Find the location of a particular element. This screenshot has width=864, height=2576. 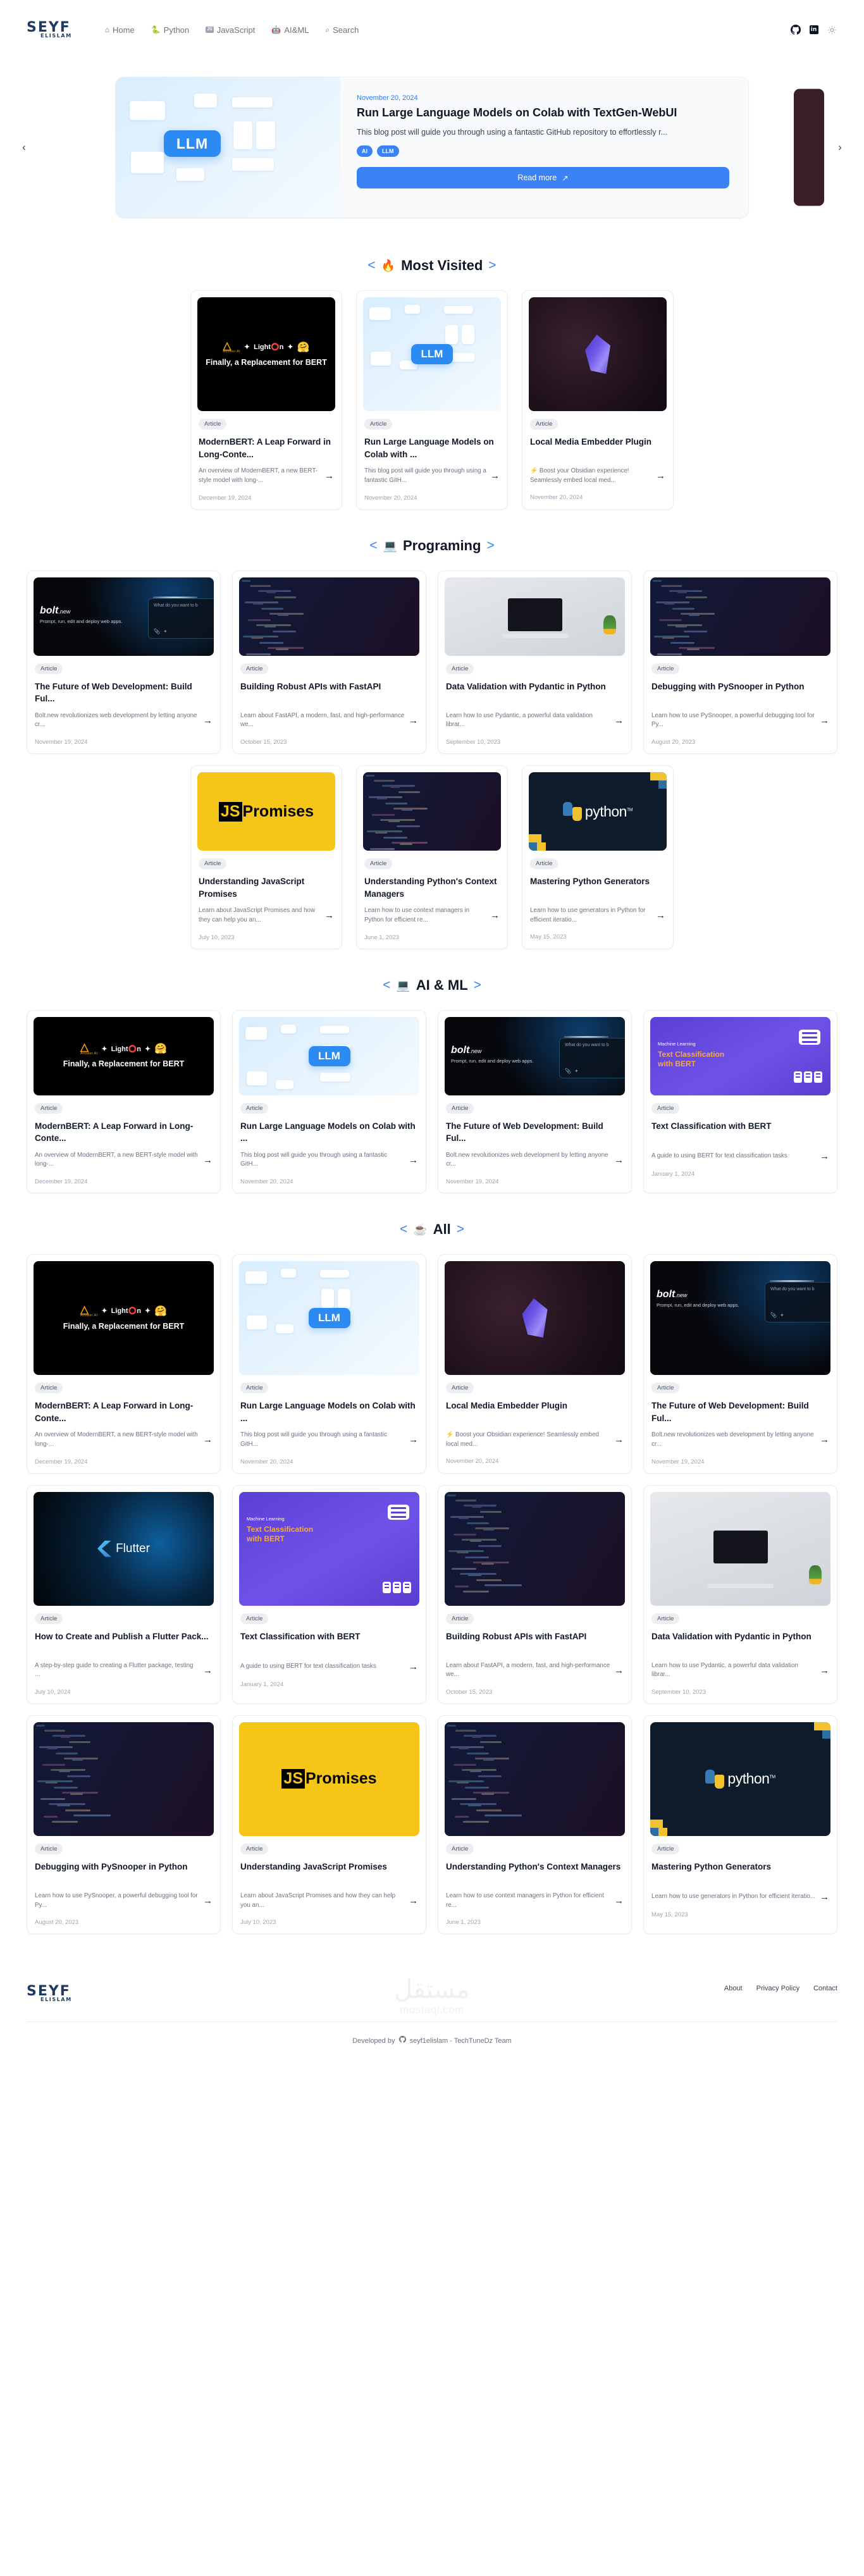

hero-thumbnail-label: LLM is located at coordinates (193, 143).